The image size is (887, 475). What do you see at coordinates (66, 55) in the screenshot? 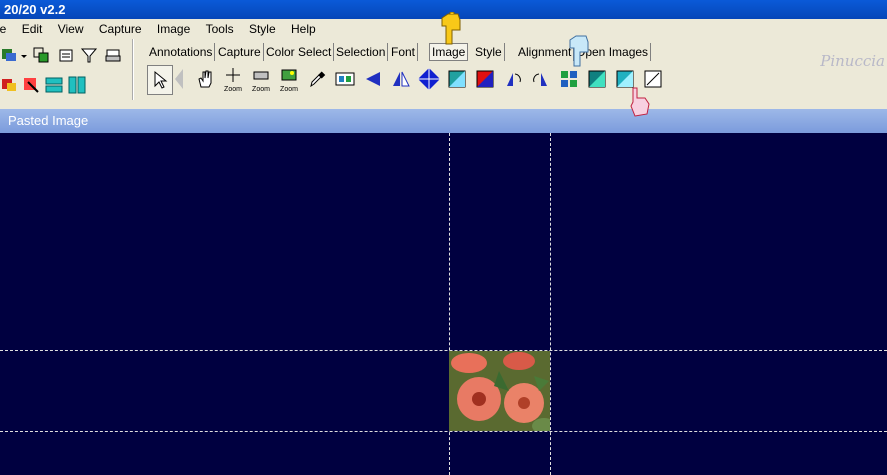
I see `paste-icon` at bounding box center [66, 55].